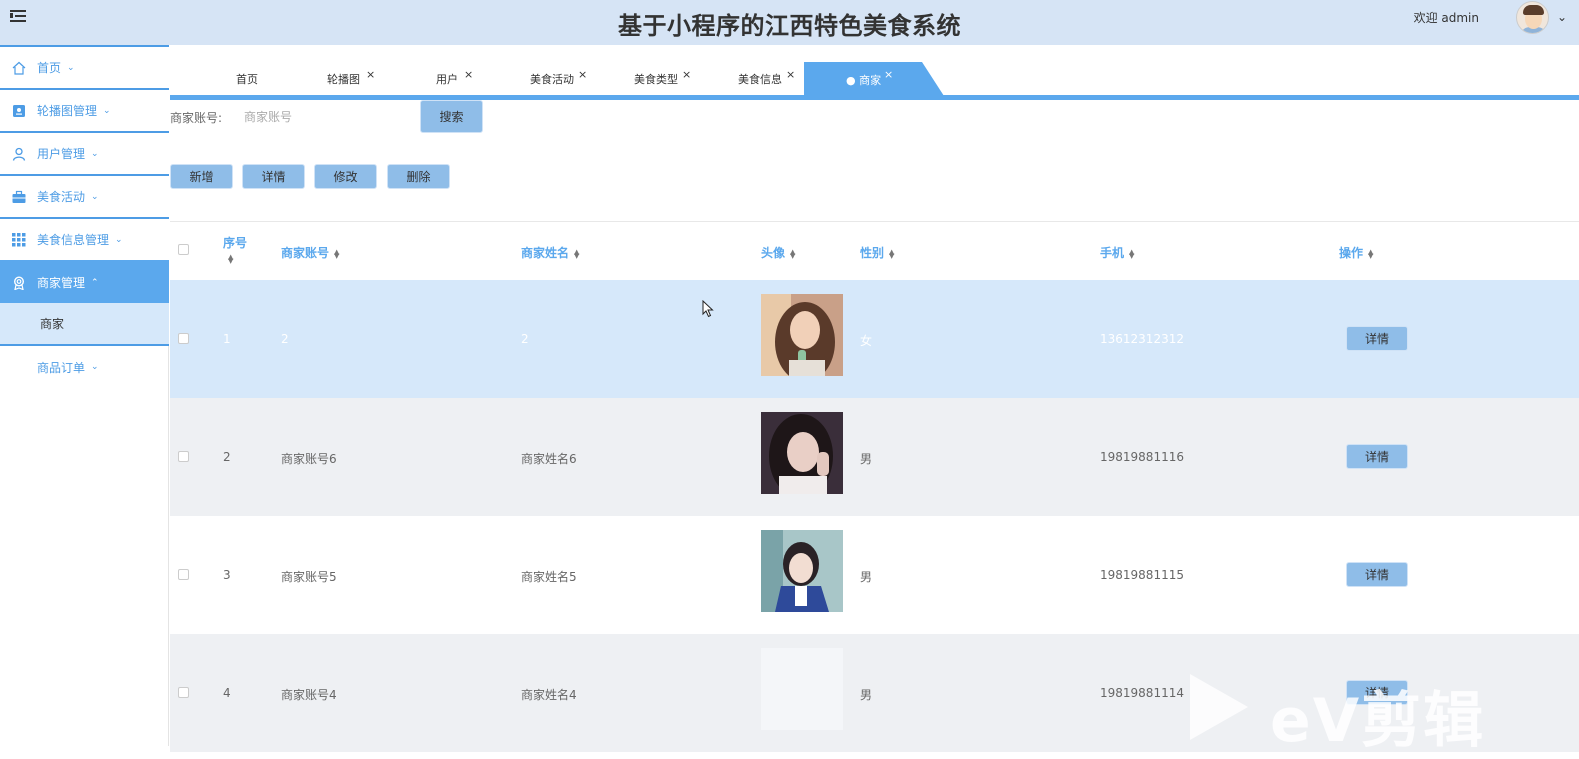  Describe the element at coordinates (84, 66) in the screenshot. I see `sidebar-item-home: 首页 ⌄` at that location.